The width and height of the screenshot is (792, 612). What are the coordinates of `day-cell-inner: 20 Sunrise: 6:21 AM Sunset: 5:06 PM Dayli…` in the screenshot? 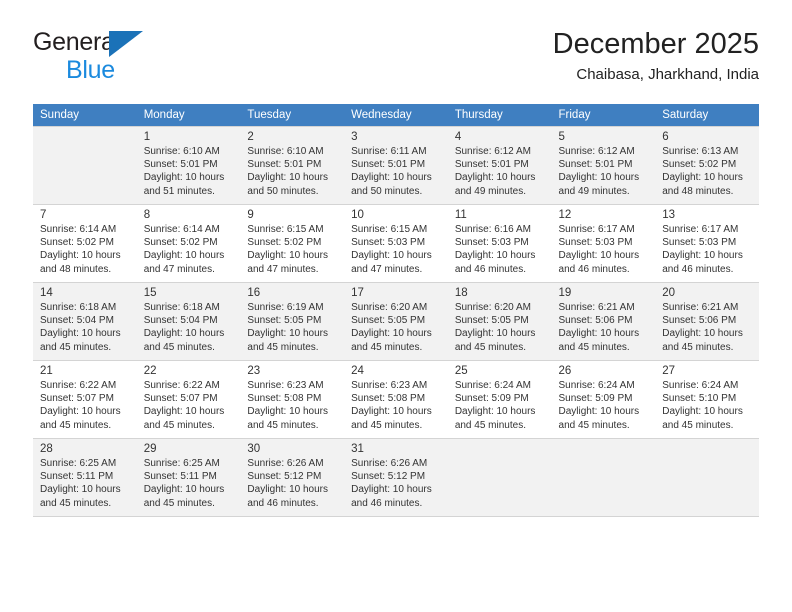 It's located at (707, 321).